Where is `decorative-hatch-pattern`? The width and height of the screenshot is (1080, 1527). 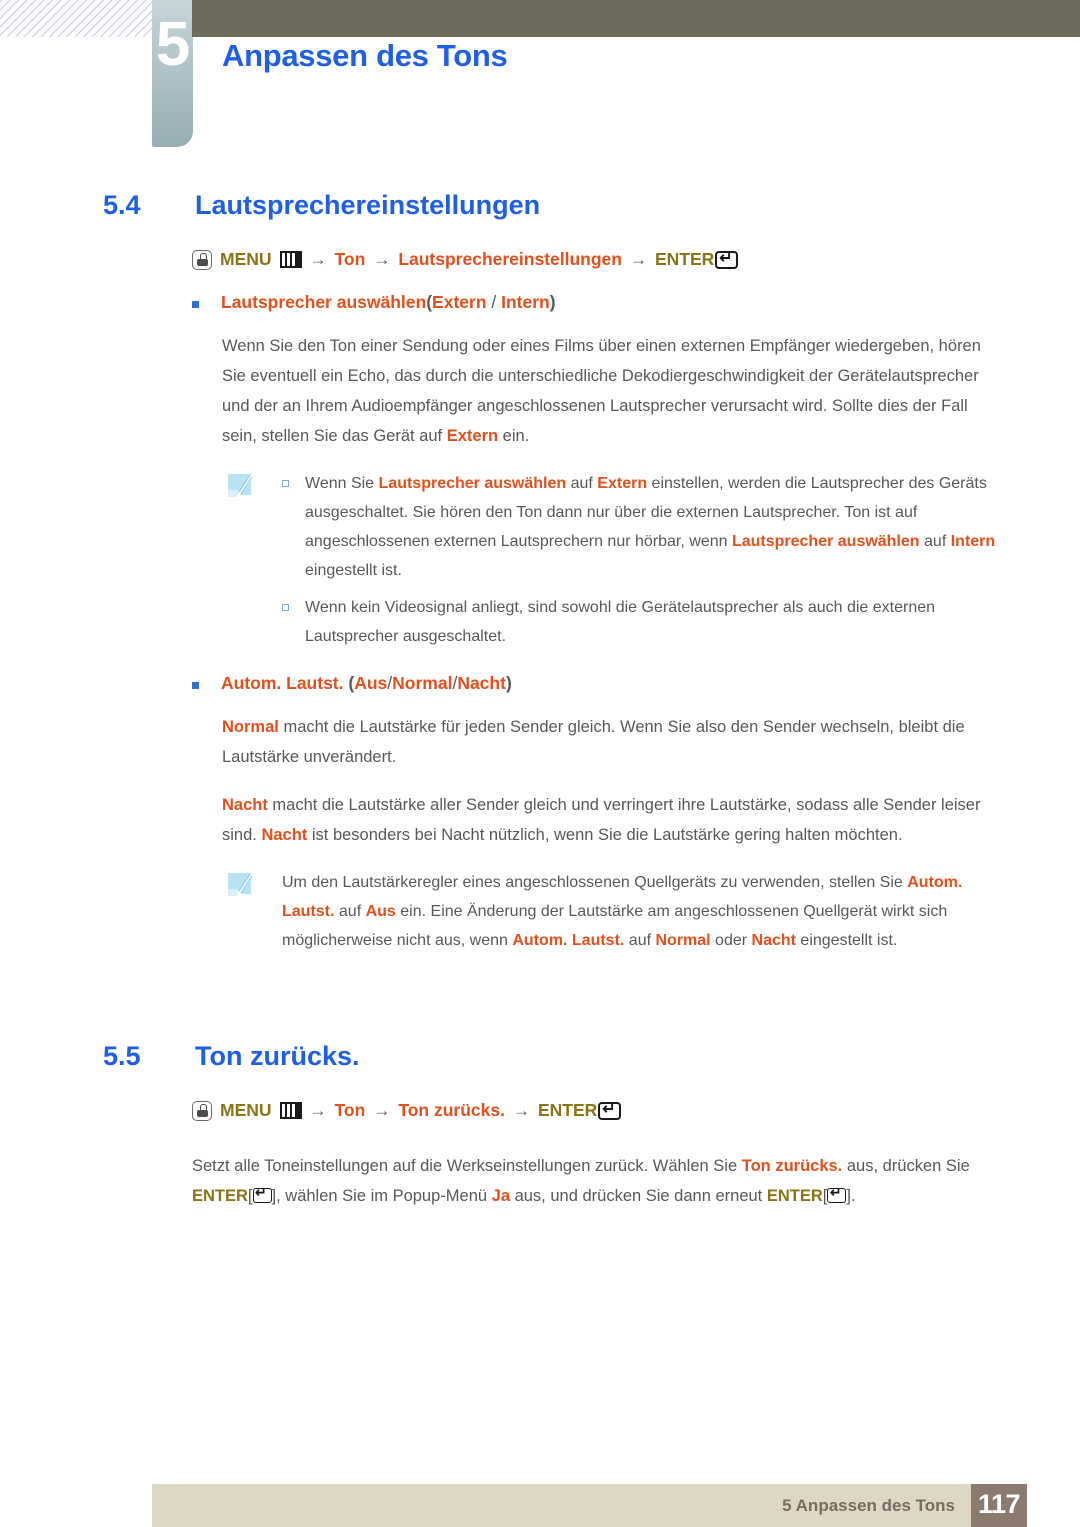
decorative-hatch-pattern is located at coordinates (76, 18).